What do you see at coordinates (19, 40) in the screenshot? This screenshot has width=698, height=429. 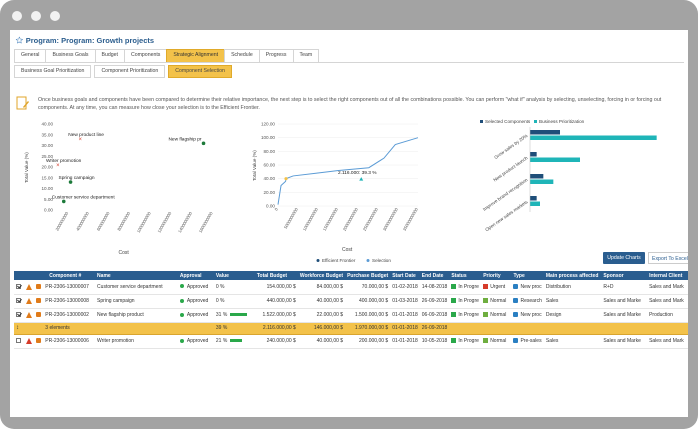 I see `star-icon: ✩` at bounding box center [19, 40].